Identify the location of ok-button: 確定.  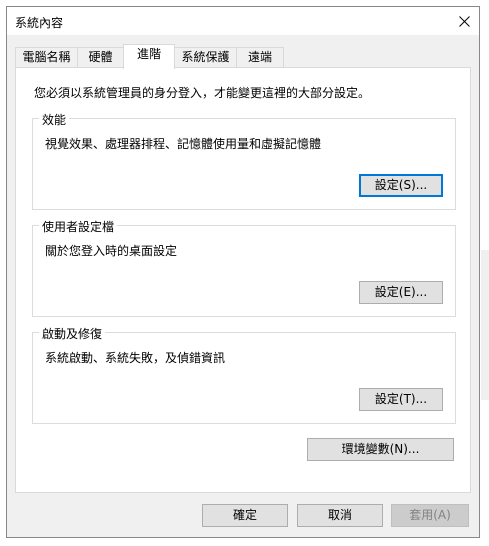
(245, 515).